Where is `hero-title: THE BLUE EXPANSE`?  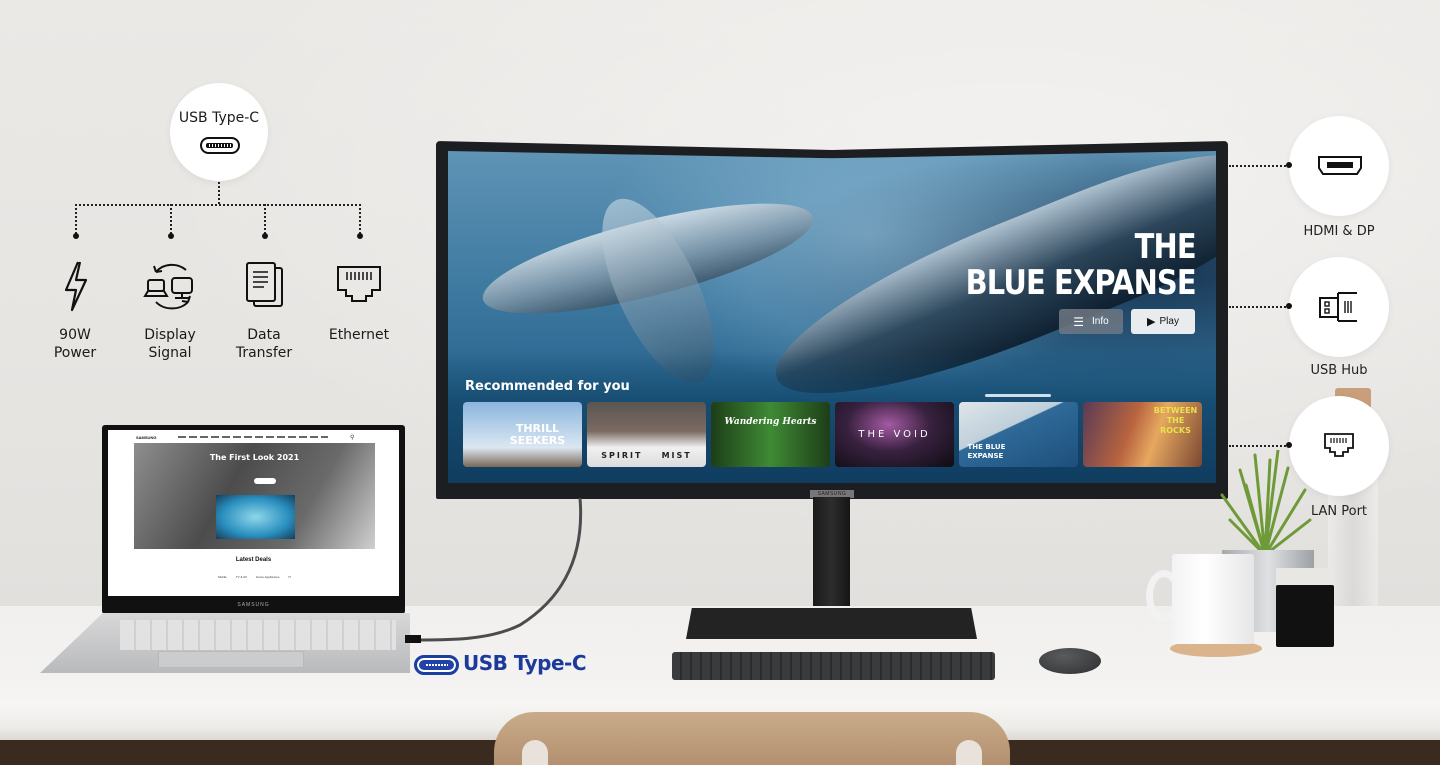
hero-title: THE BLUE EXPANSE is located at coordinates (1081, 265).